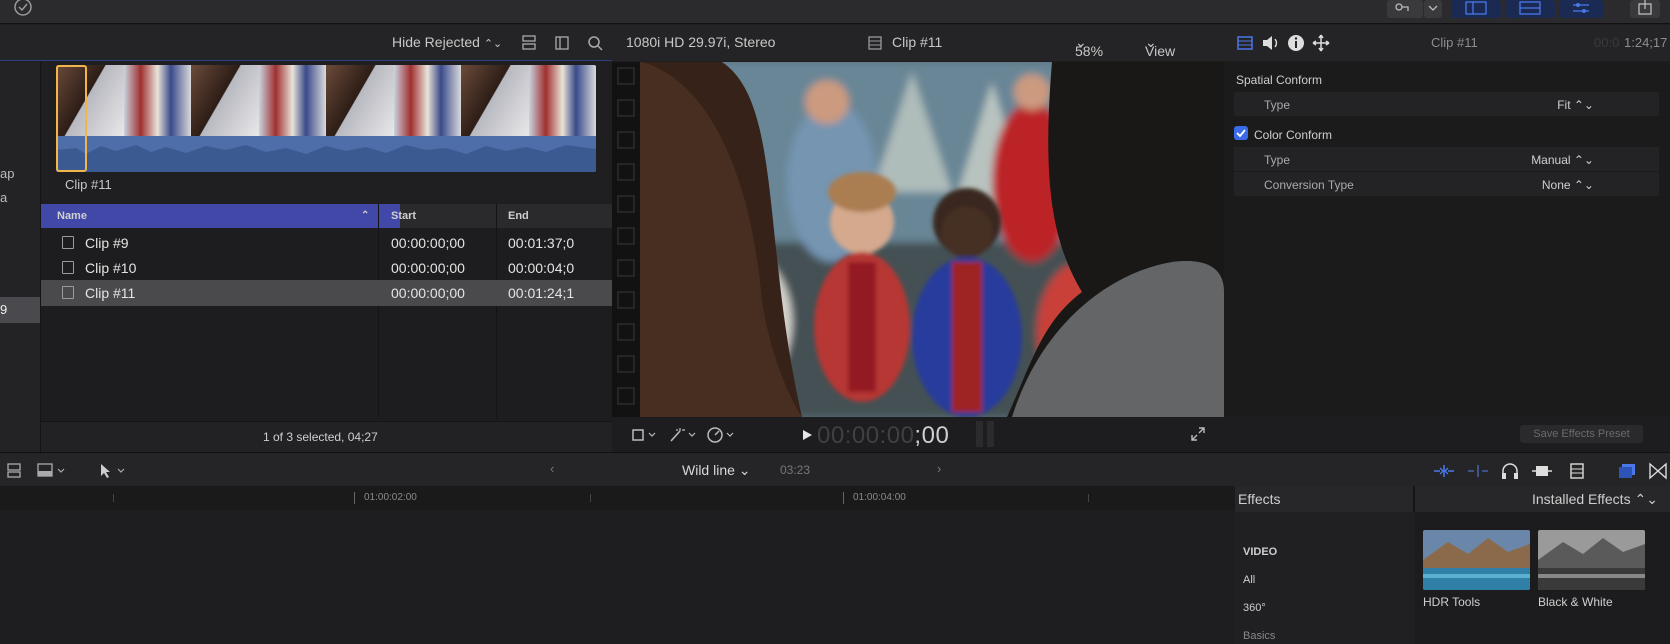 The height and width of the screenshot is (644, 1670). I want to click on timeline-ruler: 01:00:02:00 01:00:04:00, so click(617, 498).